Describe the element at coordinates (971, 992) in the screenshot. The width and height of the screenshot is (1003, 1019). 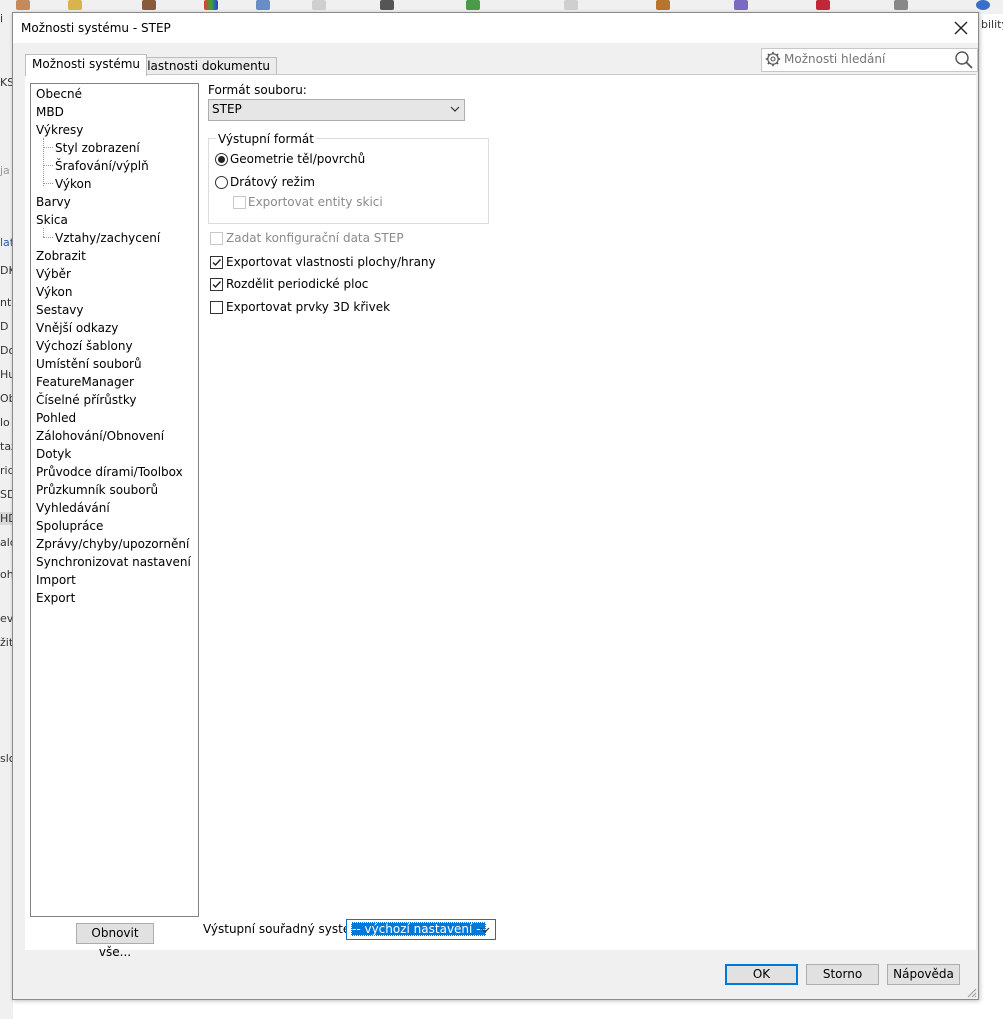
I see `resize-grip-icon` at that location.